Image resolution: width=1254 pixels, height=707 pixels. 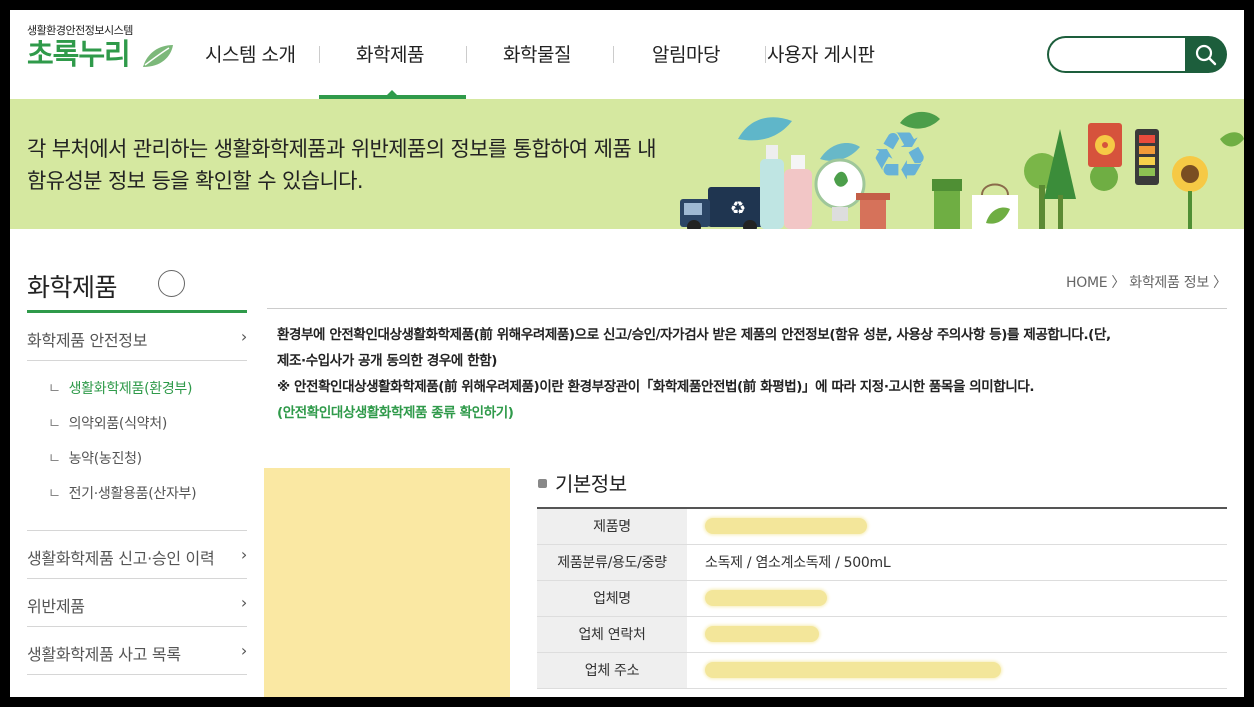 I want to click on basic-info-title: 기본정보, so click(x=591, y=484).